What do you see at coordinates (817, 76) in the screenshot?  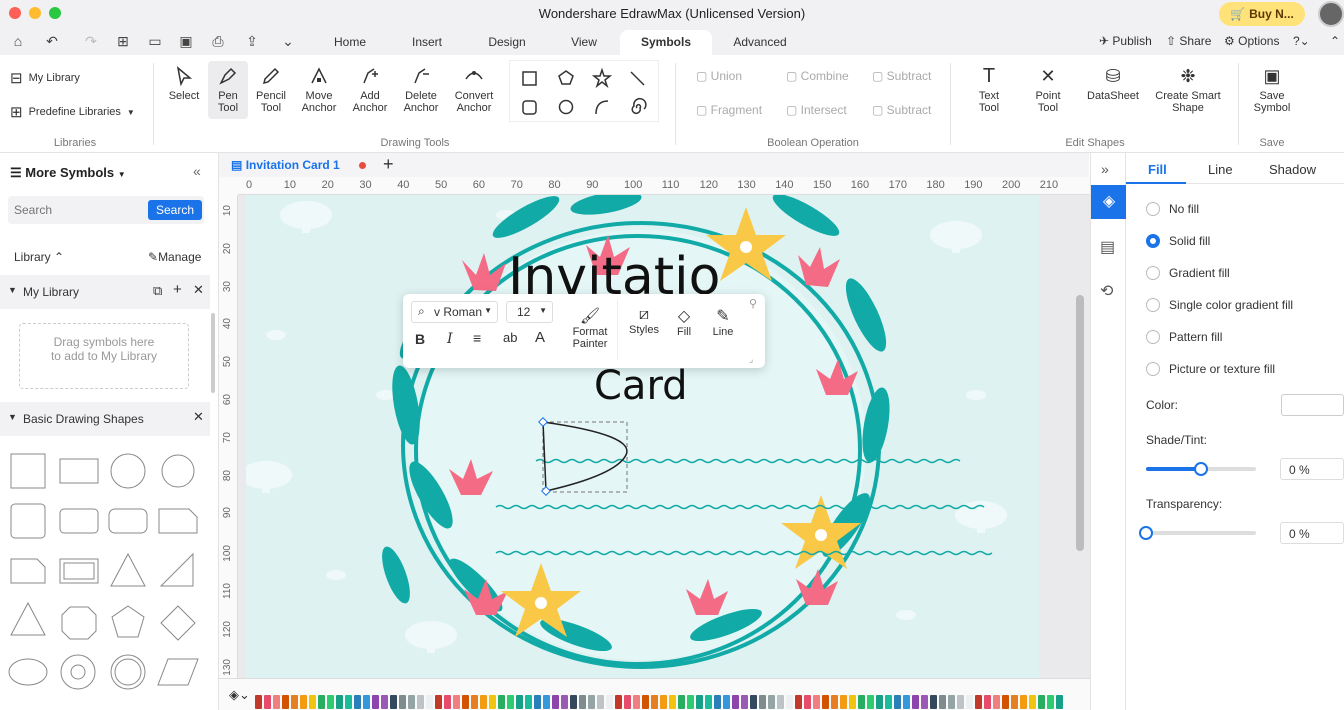 I see `combine-button: ▢ Combine` at bounding box center [817, 76].